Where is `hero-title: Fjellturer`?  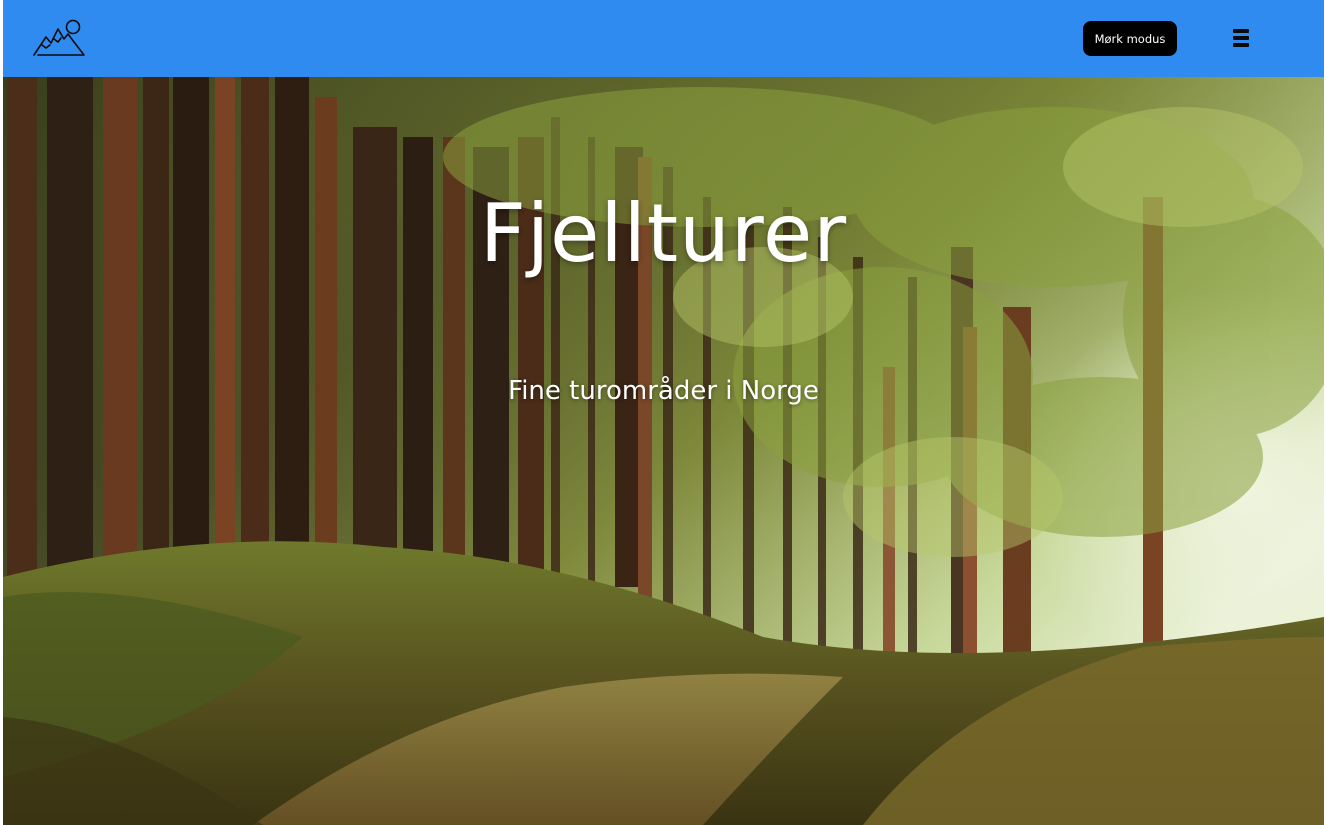 hero-title: Fjellturer is located at coordinates (663, 233).